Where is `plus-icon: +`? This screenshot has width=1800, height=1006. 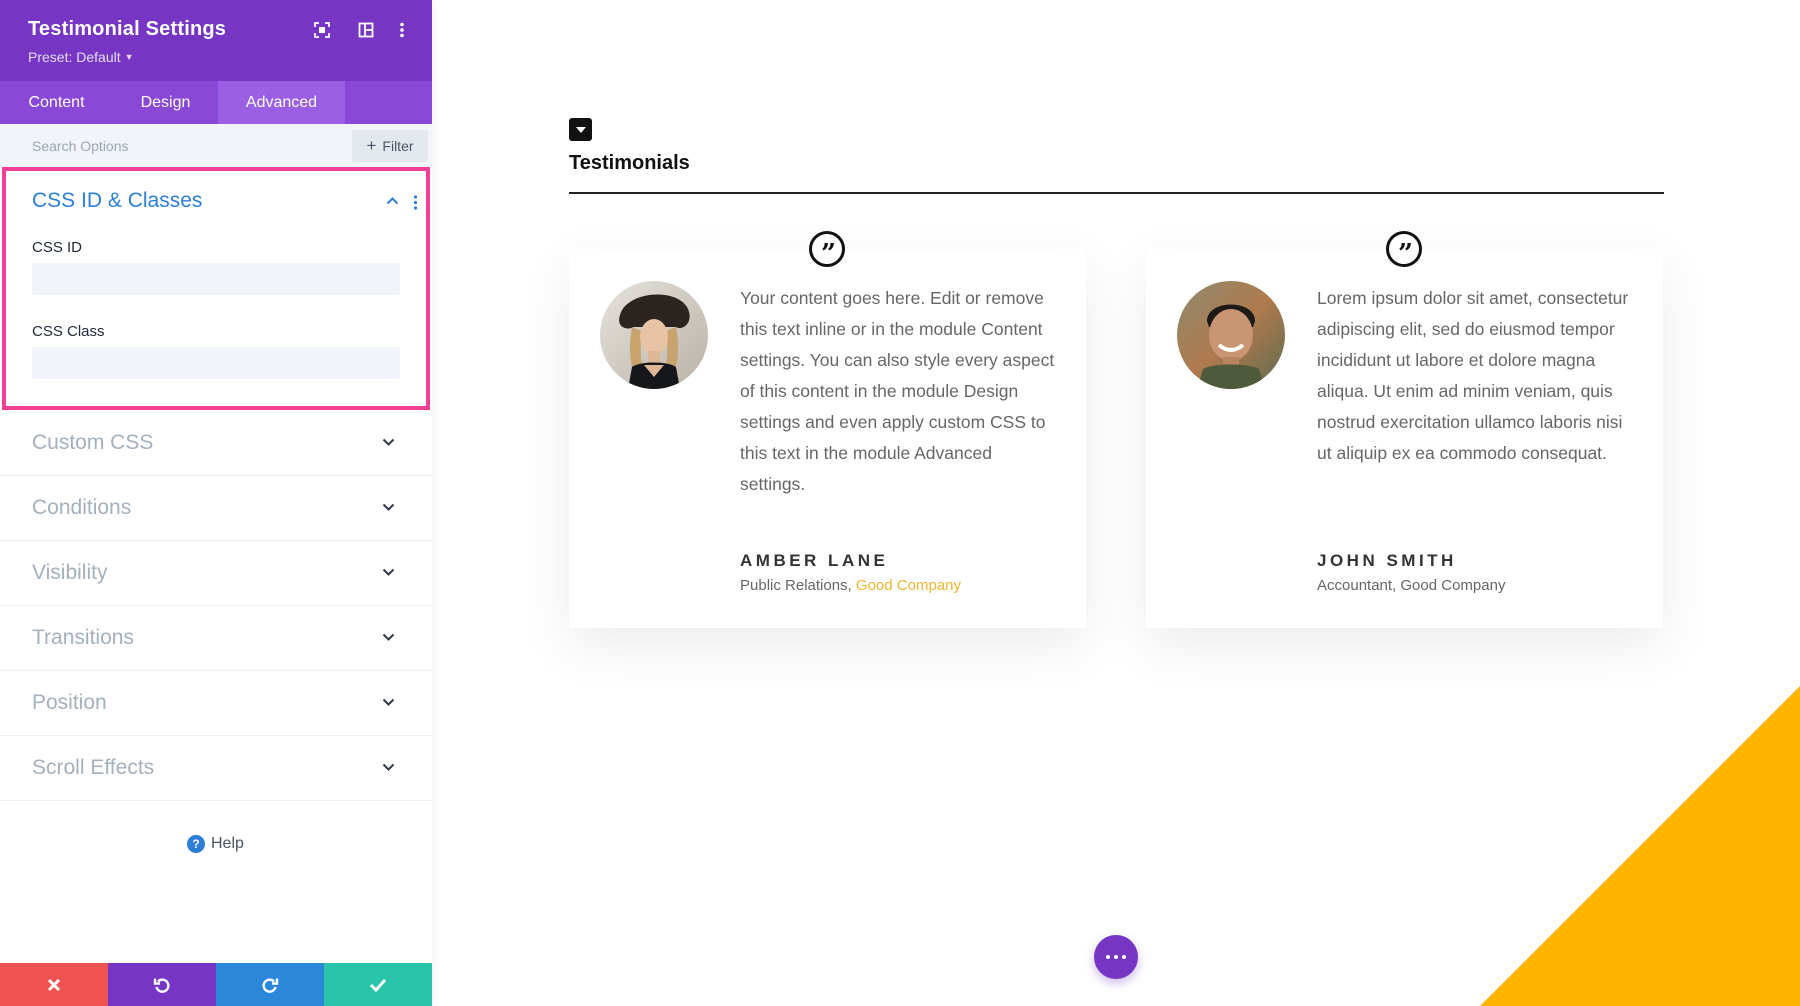 plus-icon: + is located at coordinates (371, 145).